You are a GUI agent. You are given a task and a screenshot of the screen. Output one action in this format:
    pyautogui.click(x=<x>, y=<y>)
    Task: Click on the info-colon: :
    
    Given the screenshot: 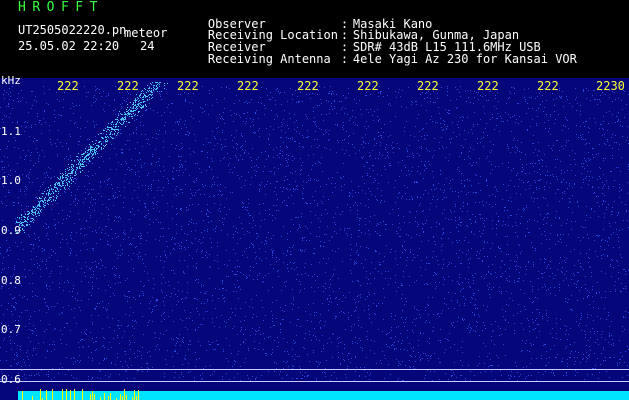 What is the action you would take?
    pyautogui.click(x=344, y=59)
    